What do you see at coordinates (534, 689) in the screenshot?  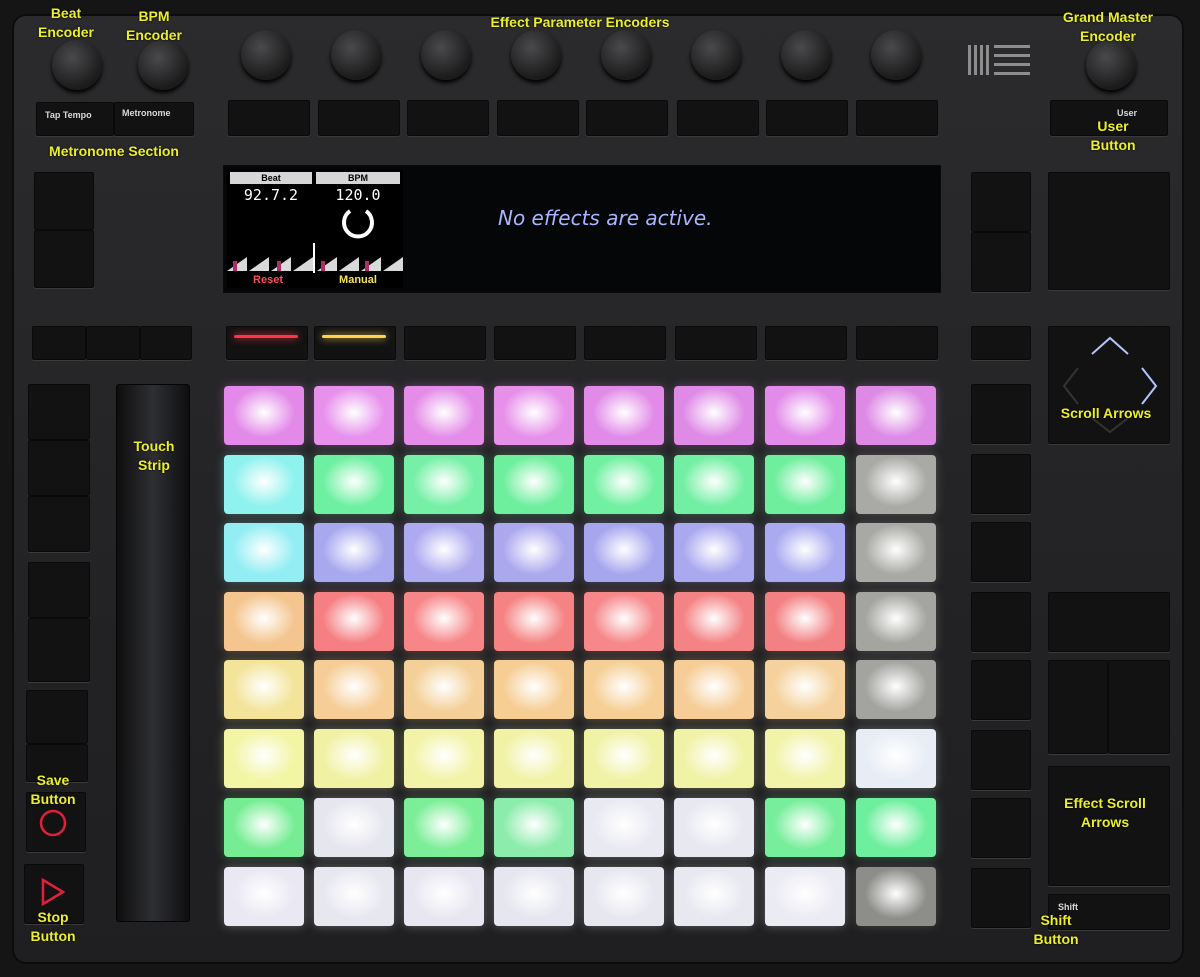 I see `pad-r5-c4` at bounding box center [534, 689].